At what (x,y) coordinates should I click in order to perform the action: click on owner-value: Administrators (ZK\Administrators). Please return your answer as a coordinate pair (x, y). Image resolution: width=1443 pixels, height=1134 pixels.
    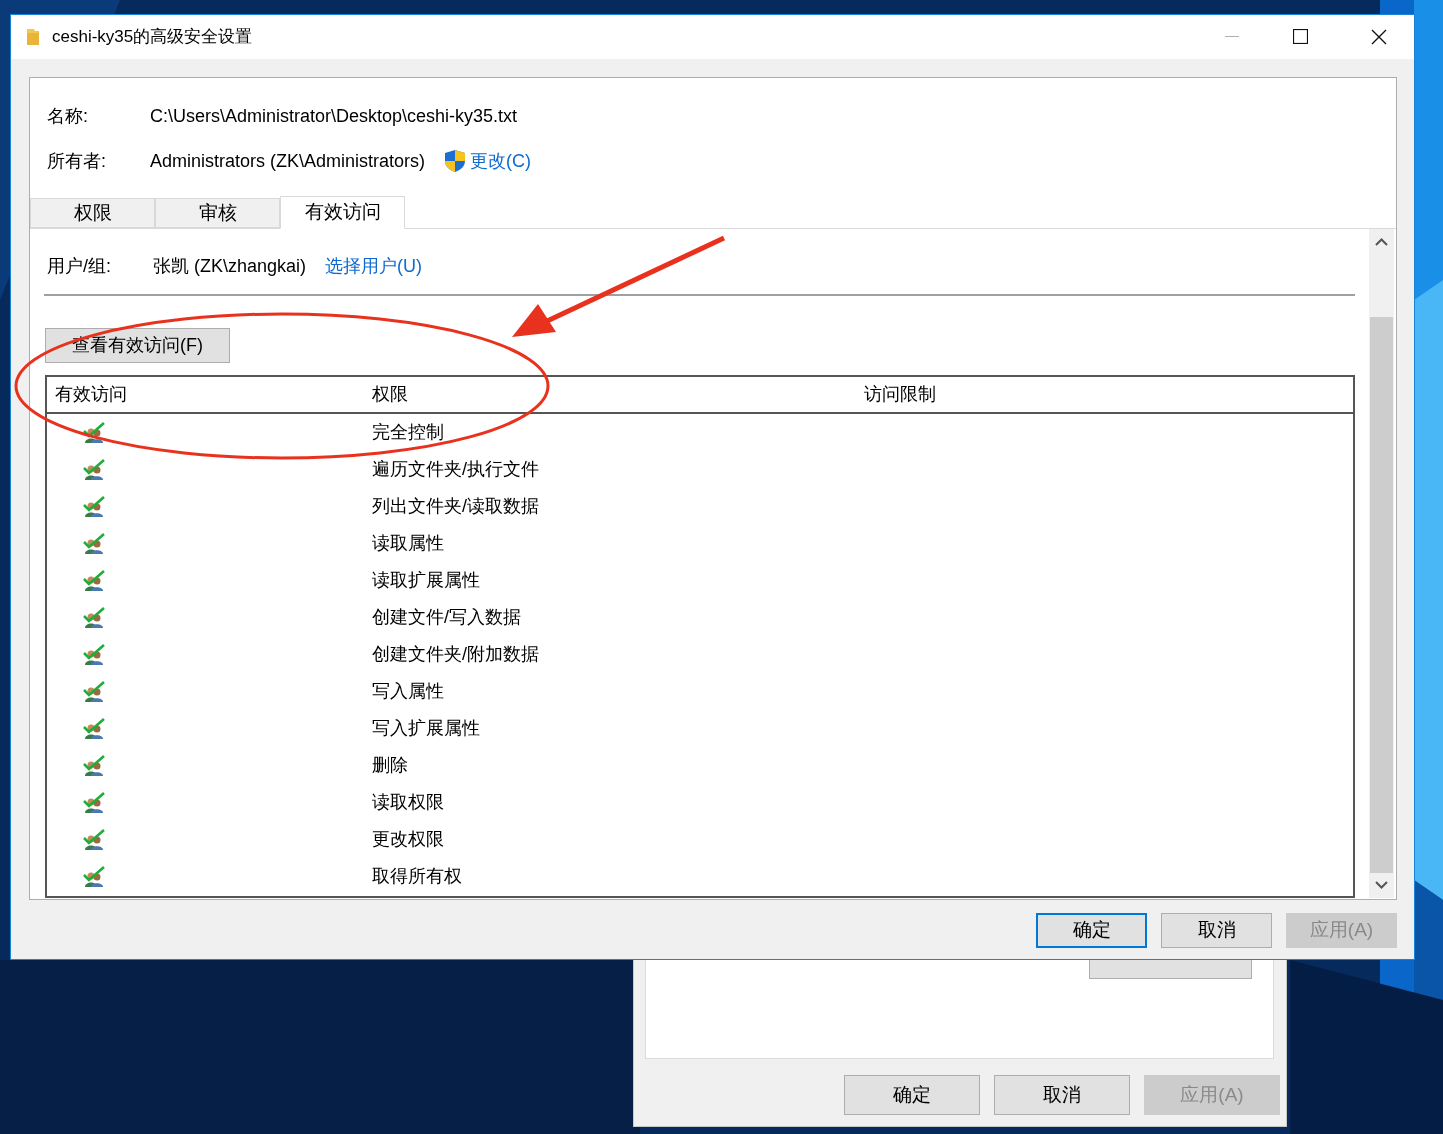
    Looking at the image, I should click on (288, 161).